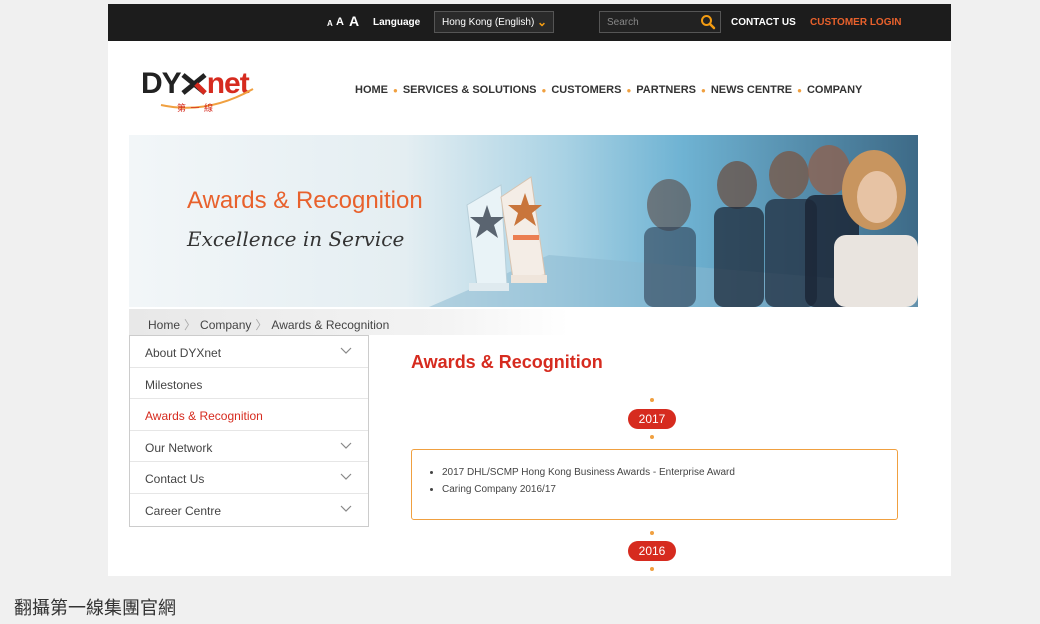 The width and height of the screenshot is (1040, 624). What do you see at coordinates (660, 22) in the screenshot?
I see `search-input: Search` at bounding box center [660, 22].